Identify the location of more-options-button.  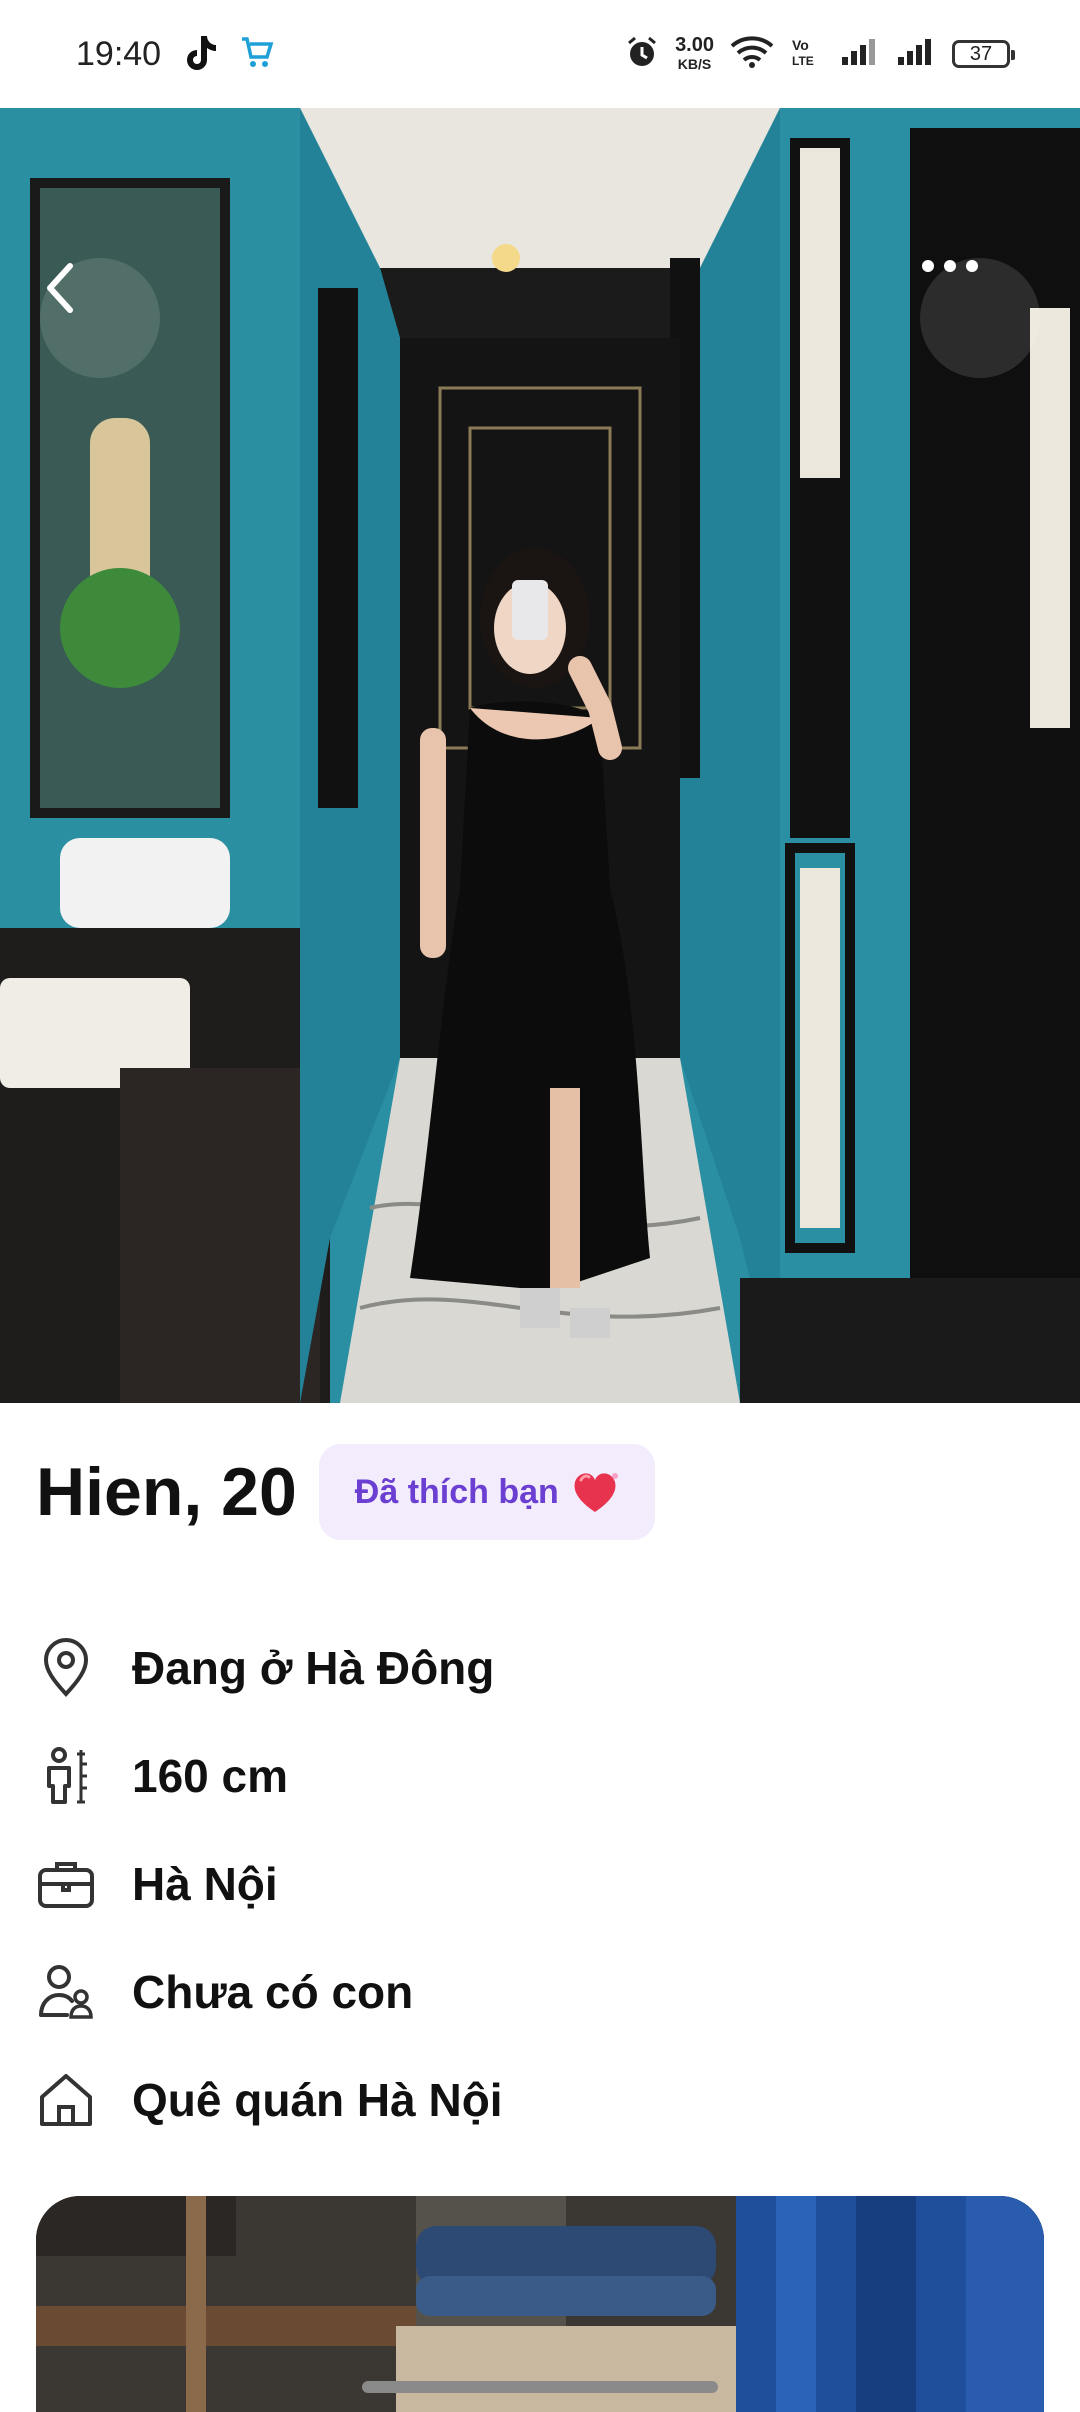
(980, 318).